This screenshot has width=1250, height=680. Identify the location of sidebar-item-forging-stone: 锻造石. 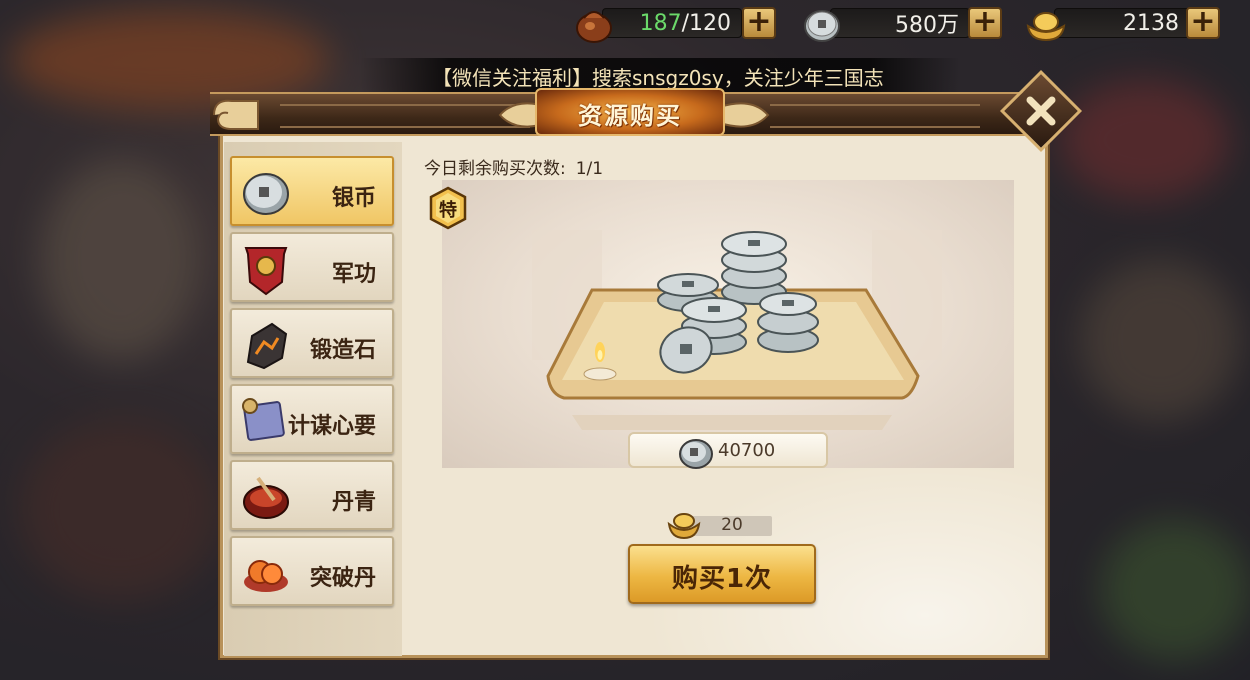
(312, 343).